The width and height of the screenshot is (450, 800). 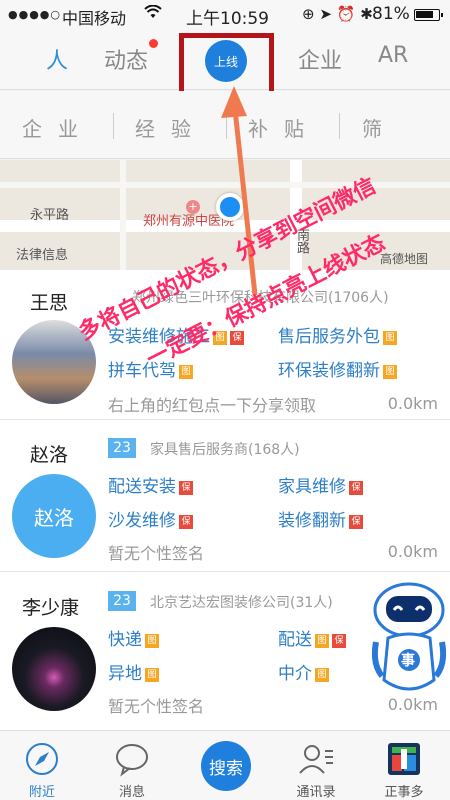 I want to click on service-item: 中介图, so click(x=303, y=671).